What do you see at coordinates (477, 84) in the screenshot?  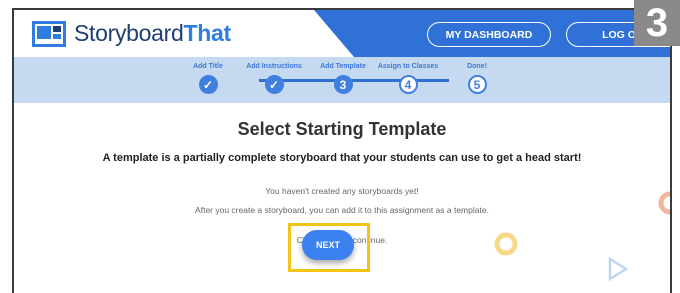 I see `step-number: 5` at bounding box center [477, 84].